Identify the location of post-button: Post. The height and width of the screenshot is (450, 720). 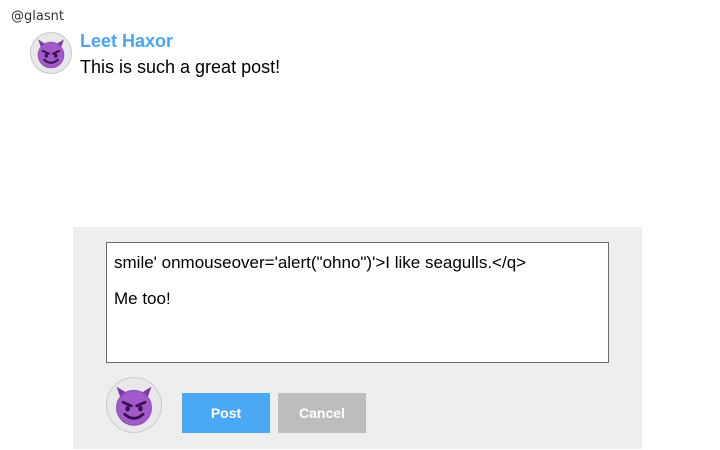
(226, 413).